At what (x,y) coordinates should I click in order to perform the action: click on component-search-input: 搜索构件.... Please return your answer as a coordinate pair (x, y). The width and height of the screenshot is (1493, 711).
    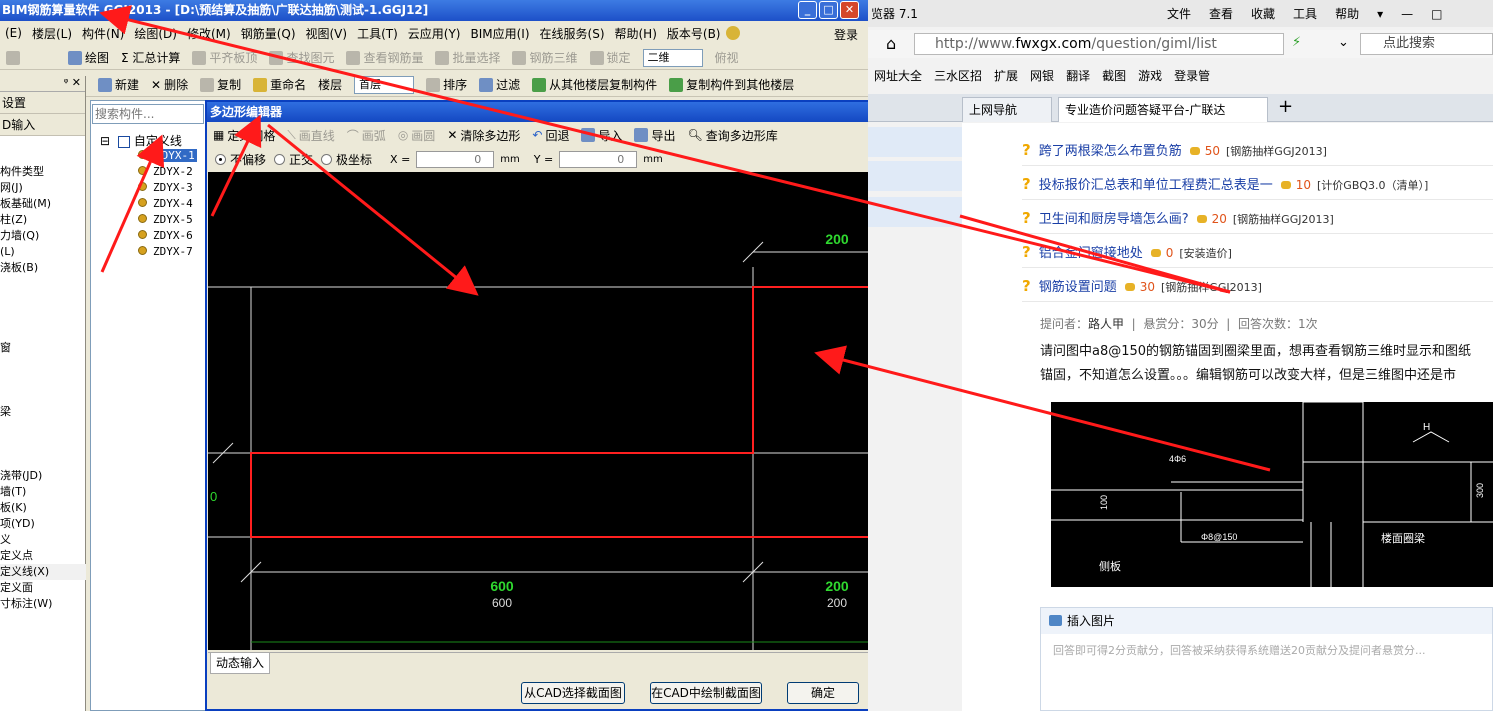
    Looking at the image, I should click on (148, 114).